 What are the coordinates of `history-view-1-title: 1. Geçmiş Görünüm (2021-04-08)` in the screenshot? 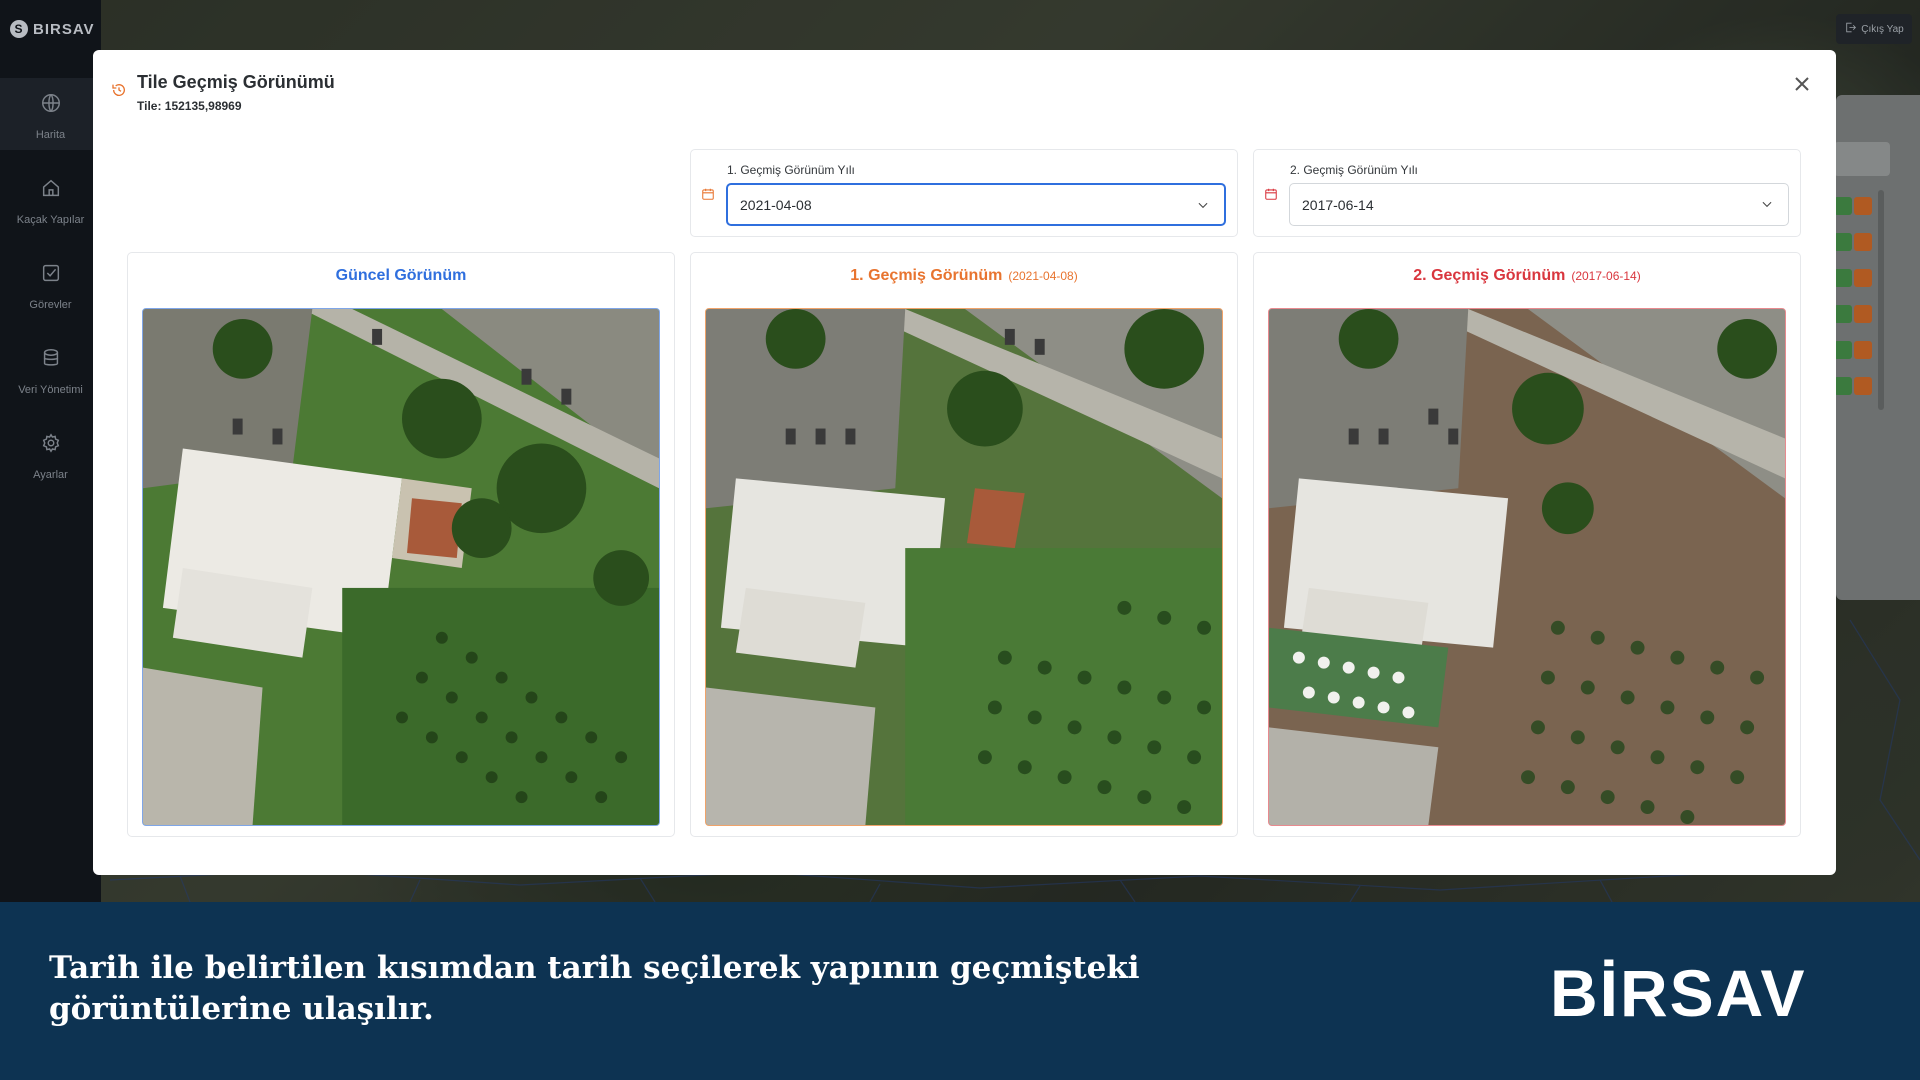 It's located at (964, 276).